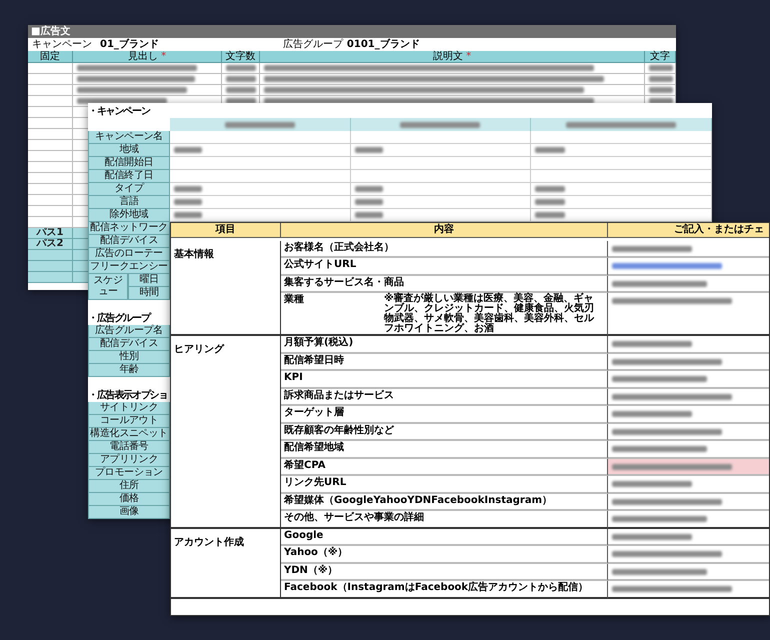  What do you see at coordinates (316, 553) in the screenshot?
I see `item-label: Yahoo（※）` at bounding box center [316, 553].